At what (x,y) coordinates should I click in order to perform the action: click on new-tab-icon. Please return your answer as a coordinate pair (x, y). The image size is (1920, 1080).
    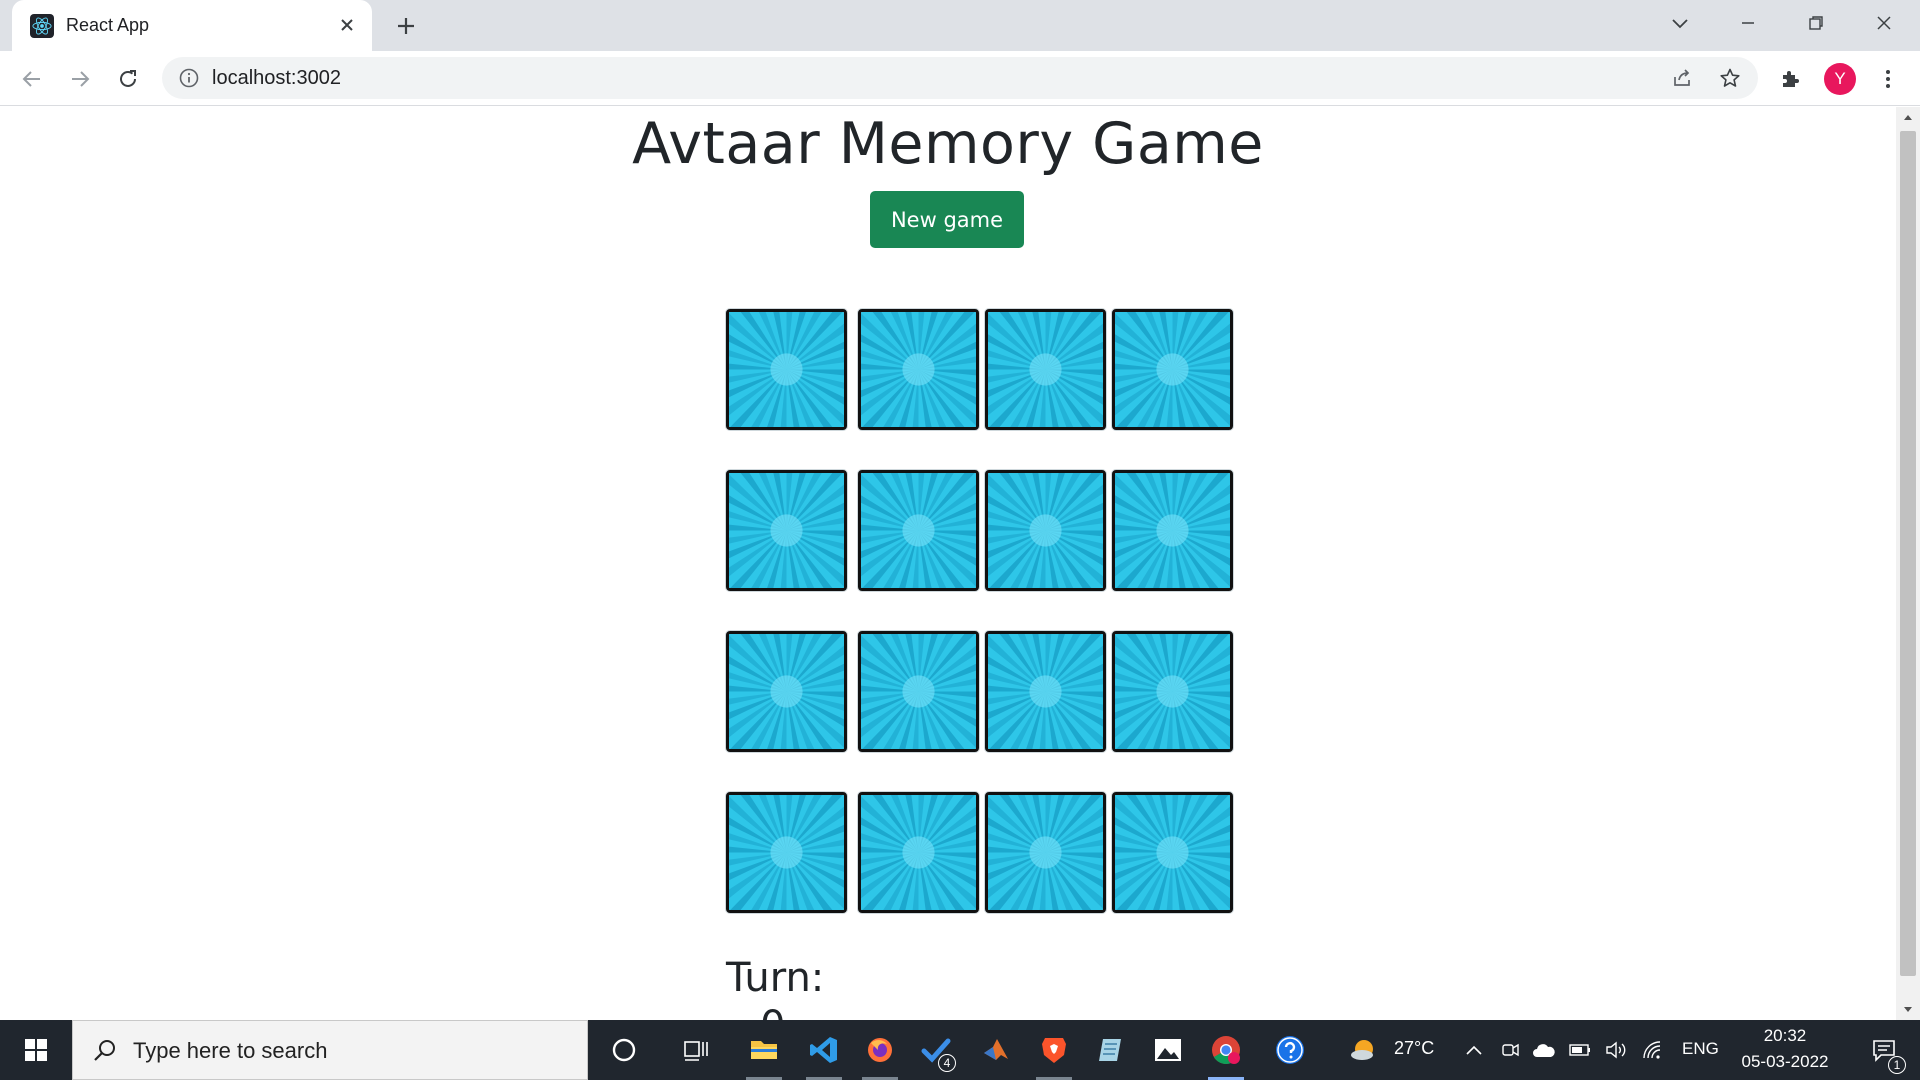
    Looking at the image, I should click on (406, 26).